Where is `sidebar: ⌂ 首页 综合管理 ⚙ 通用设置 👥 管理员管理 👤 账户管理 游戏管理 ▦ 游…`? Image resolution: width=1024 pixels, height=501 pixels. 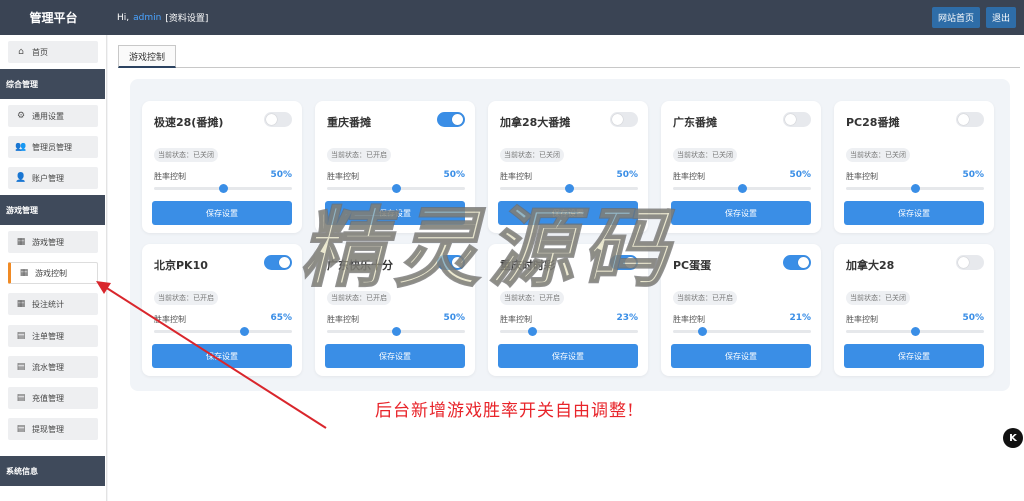
sidebar: ⌂ 首页 综合管理 ⚙ 通用设置 👥 管理员管理 👤 账户管理 游戏管理 ▦ 游… is located at coordinates (53, 268).